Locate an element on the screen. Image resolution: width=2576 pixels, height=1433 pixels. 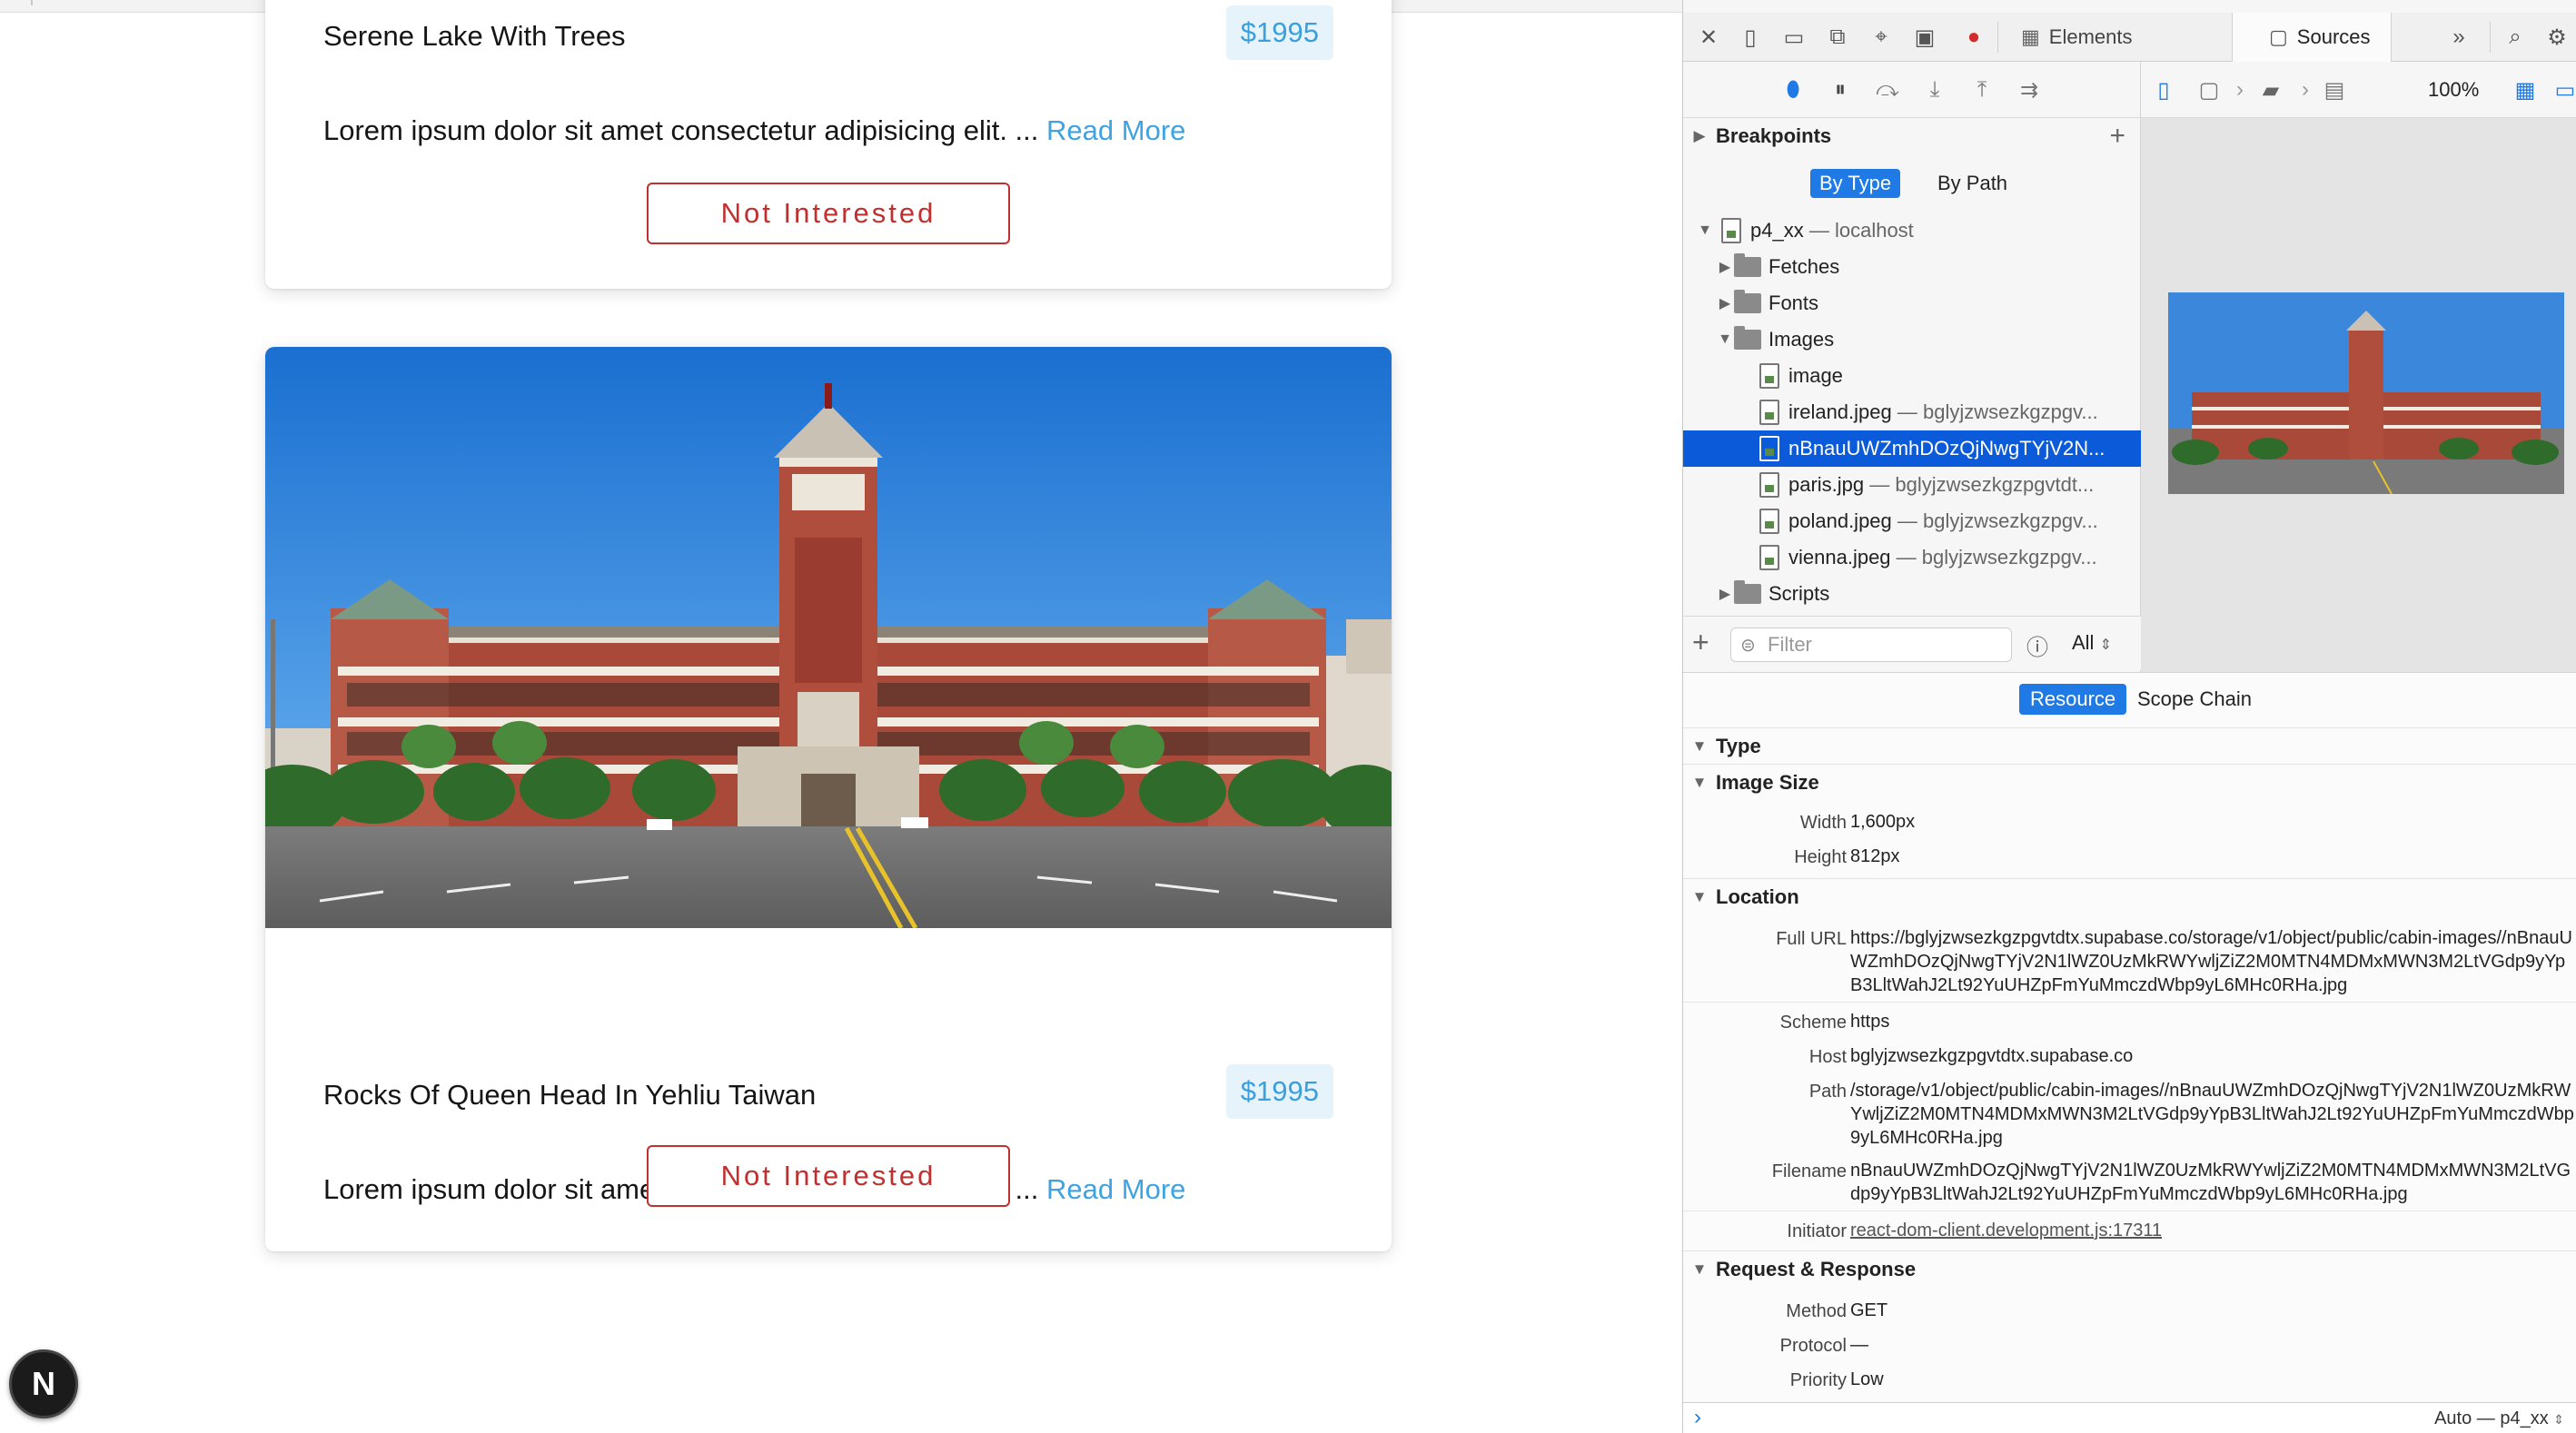
root-host: — localhost is located at coordinates (1861, 230).